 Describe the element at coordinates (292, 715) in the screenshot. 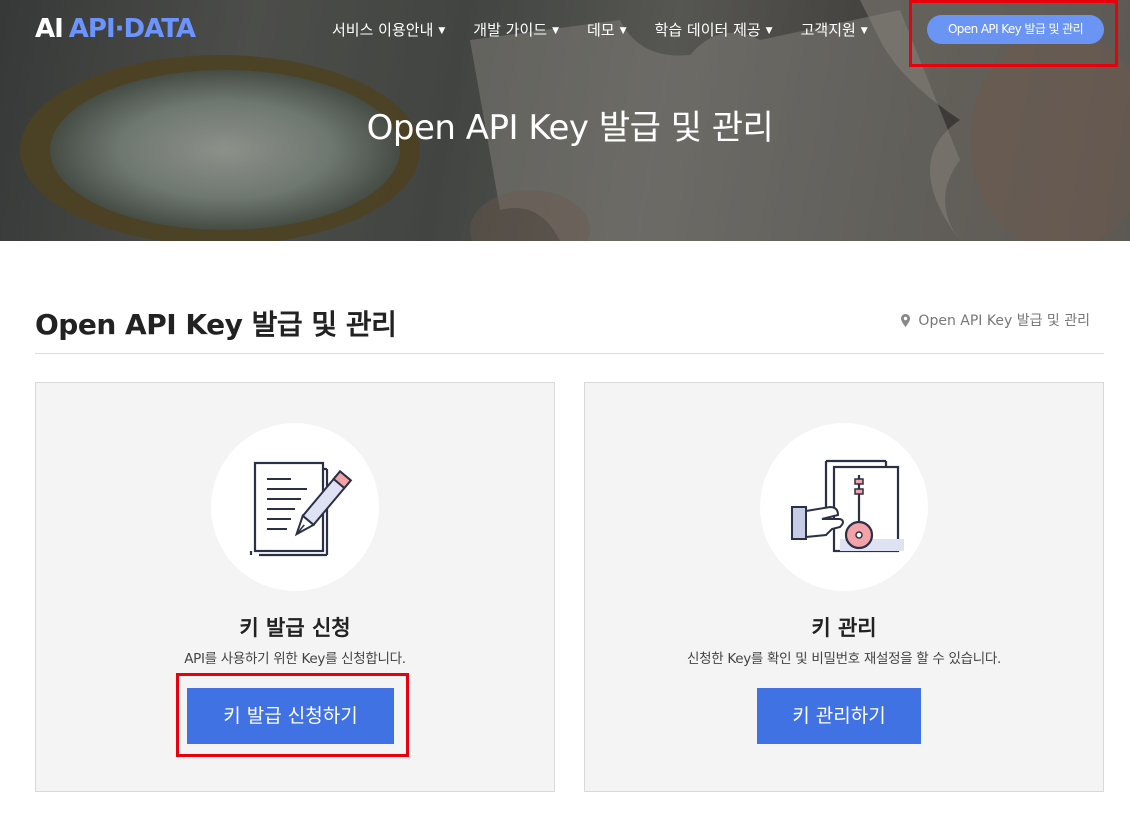

I see `apply-button-highlight-box` at that location.